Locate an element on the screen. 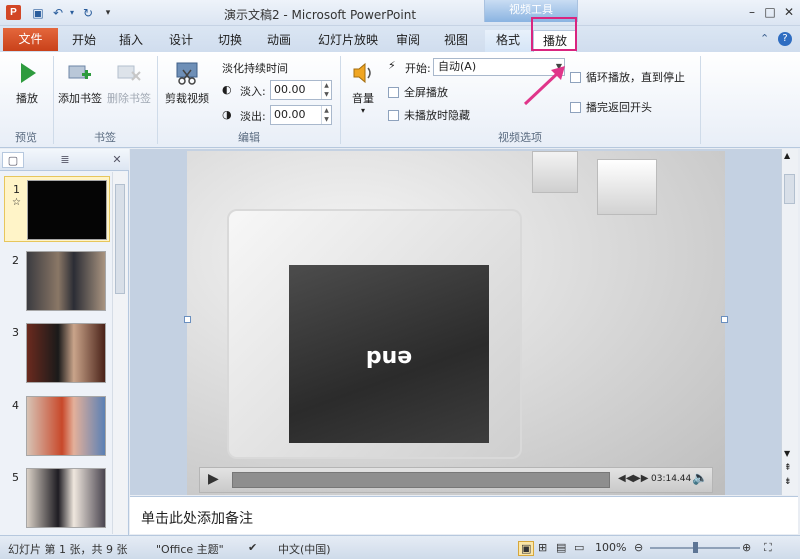 The height and width of the screenshot is (559, 800). slide-count: 幻灯片 第 1 张，共 9 张 is located at coordinates (68, 549).